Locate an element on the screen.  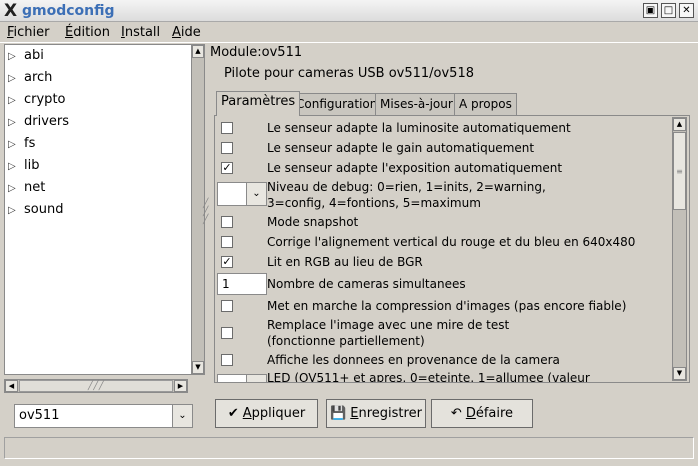
tab-a-propos: A propos is located at coordinates (485, 104).